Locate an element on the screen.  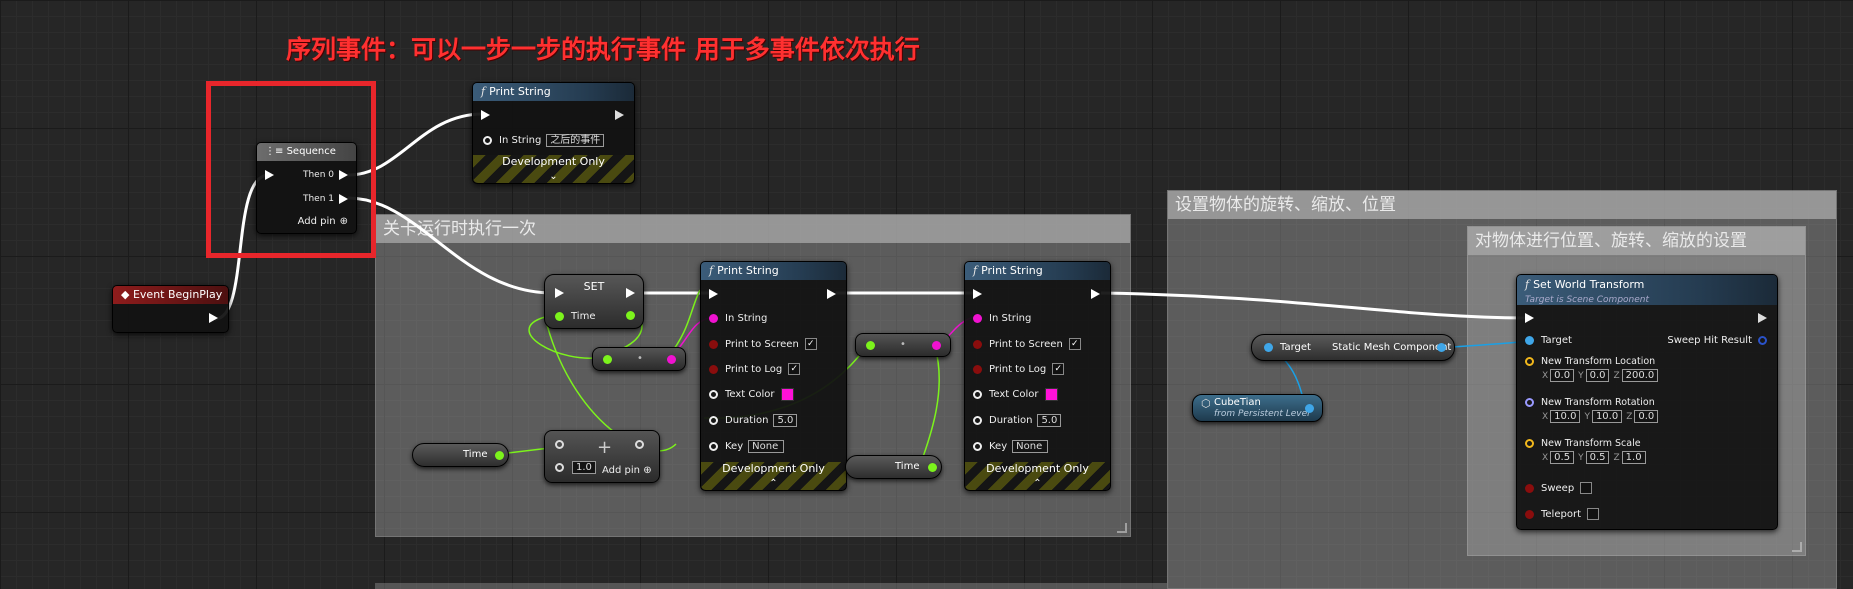
b-in-pin is located at coordinates (559, 467).